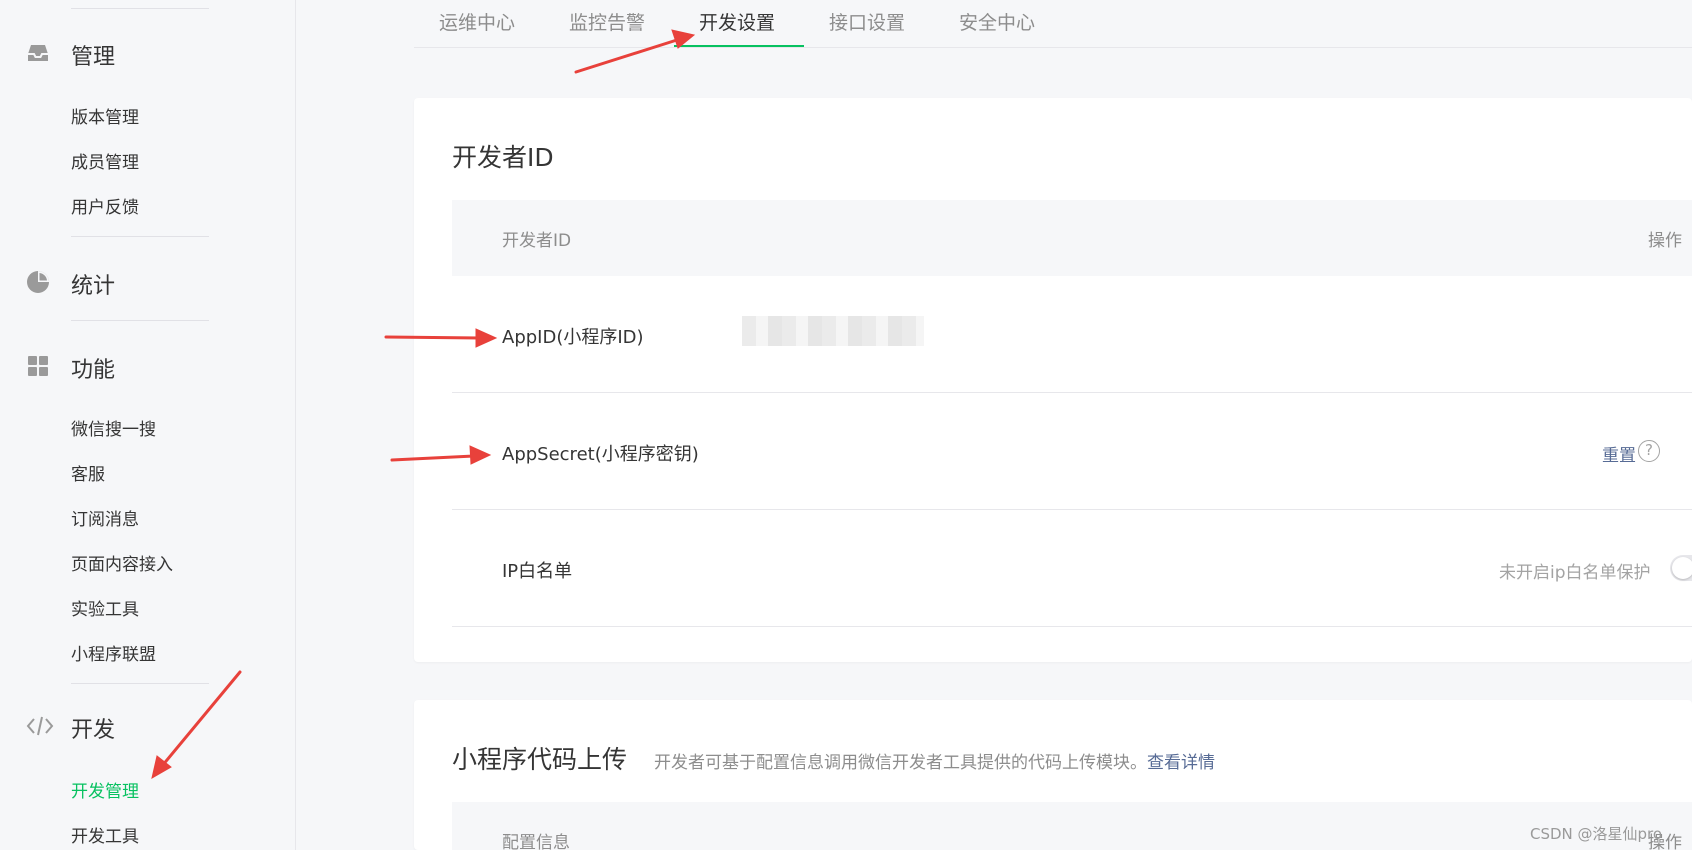  What do you see at coordinates (540, 759) in the screenshot?
I see `card-title: 小程序代码上传` at bounding box center [540, 759].